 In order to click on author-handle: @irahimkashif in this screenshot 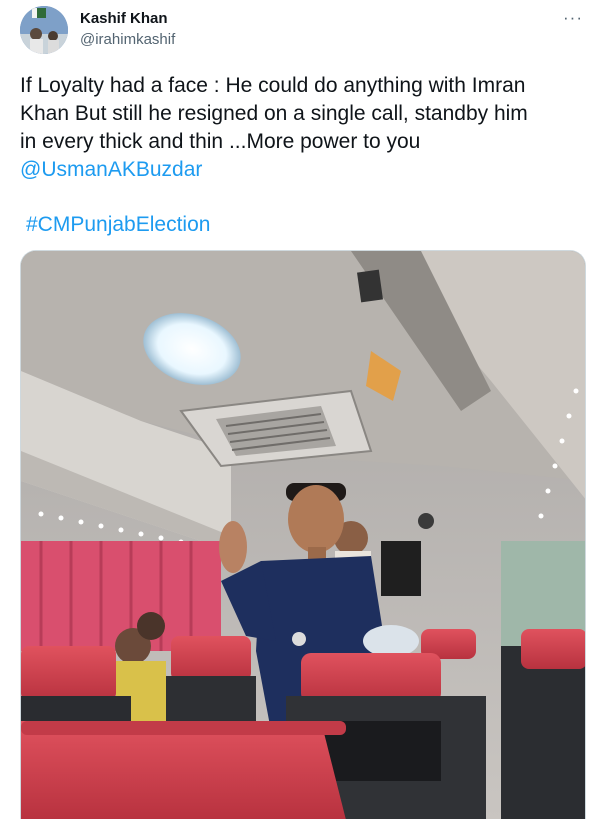, I will do `click(127, 39)`.